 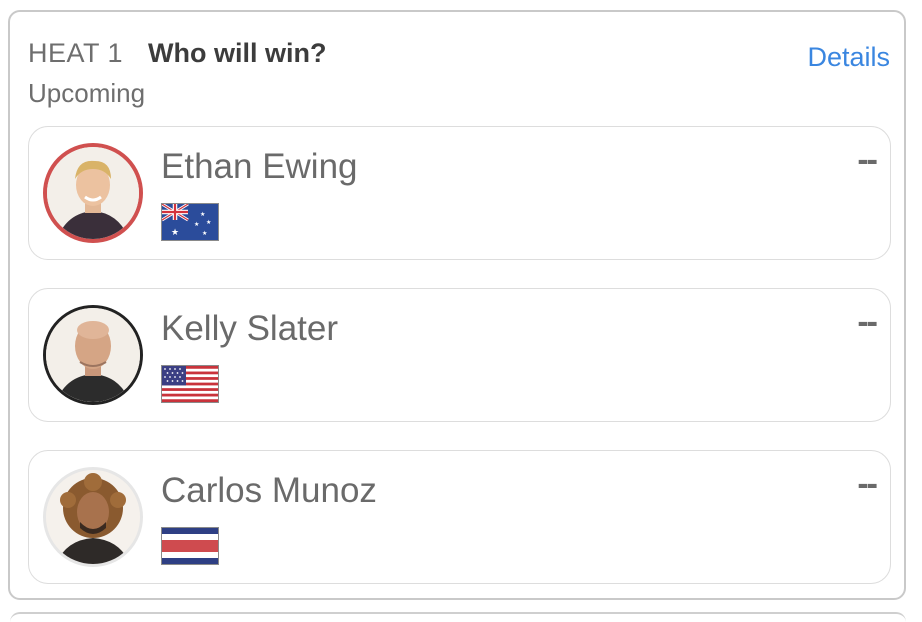 What do you see at coordinates (269, 490) in the screenshot?
I see `surfer-name: Carlos Munoz` at bounding box center [269, 490].